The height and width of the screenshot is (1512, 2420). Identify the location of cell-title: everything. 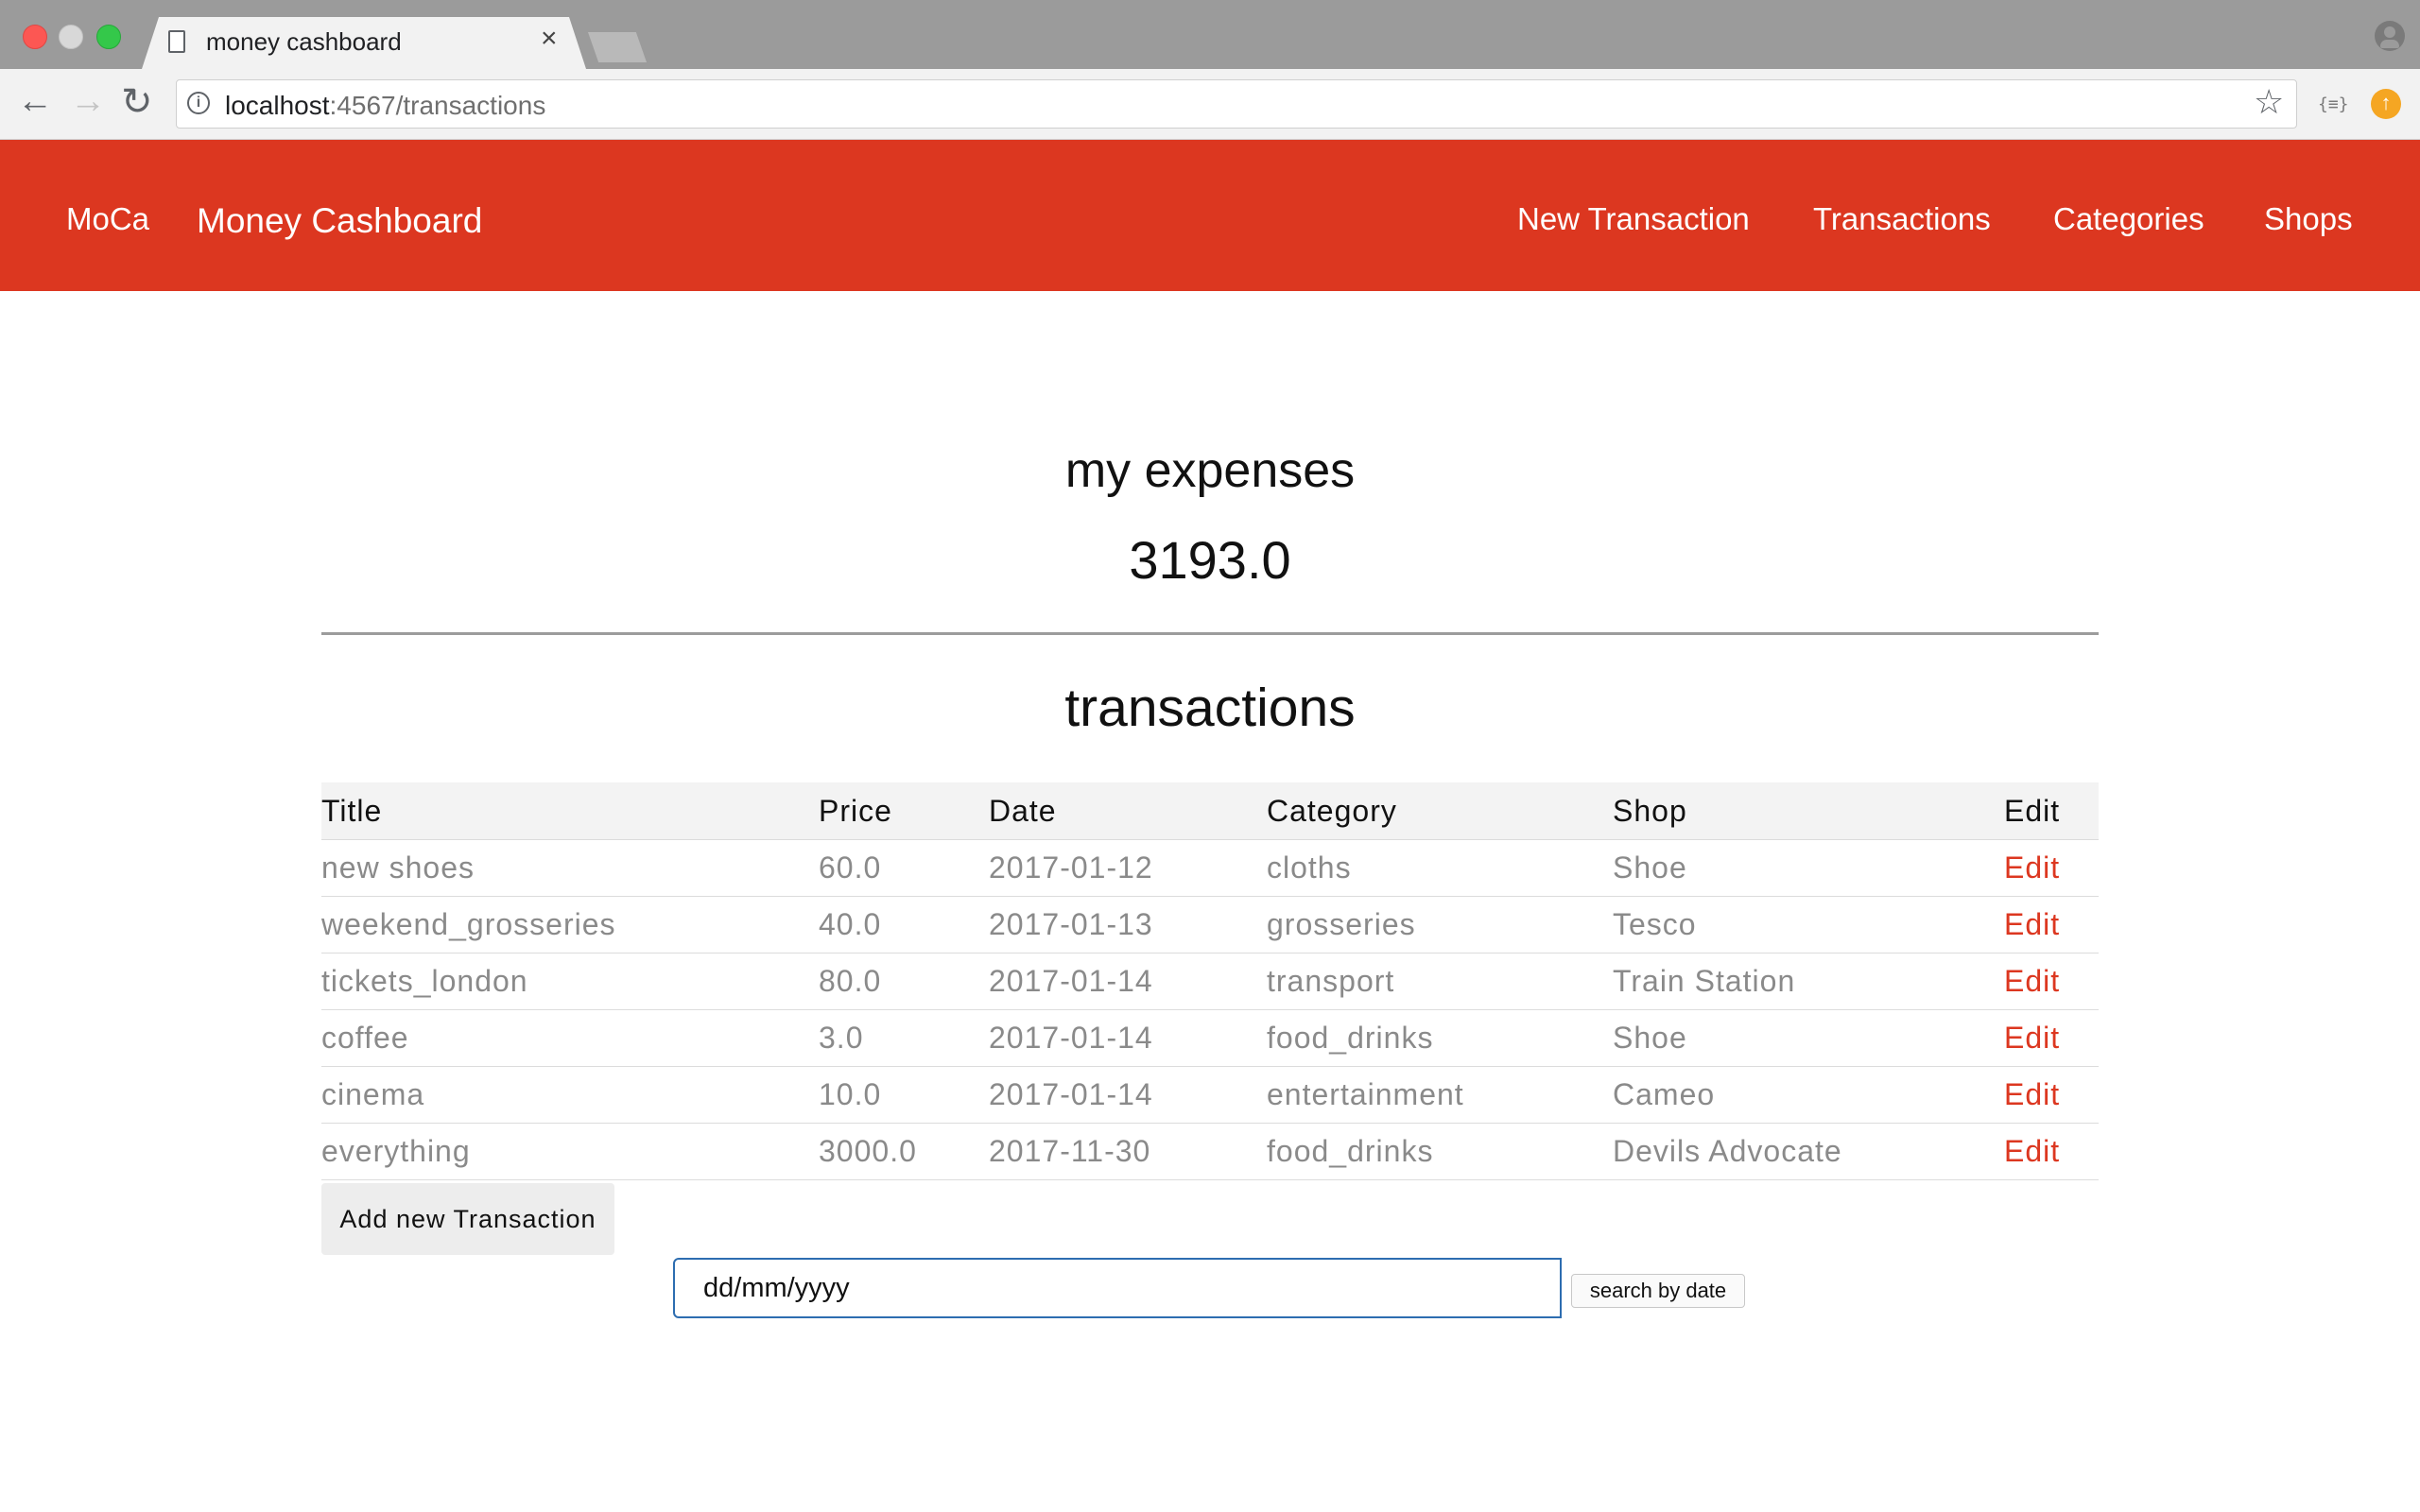
(570, 1151).